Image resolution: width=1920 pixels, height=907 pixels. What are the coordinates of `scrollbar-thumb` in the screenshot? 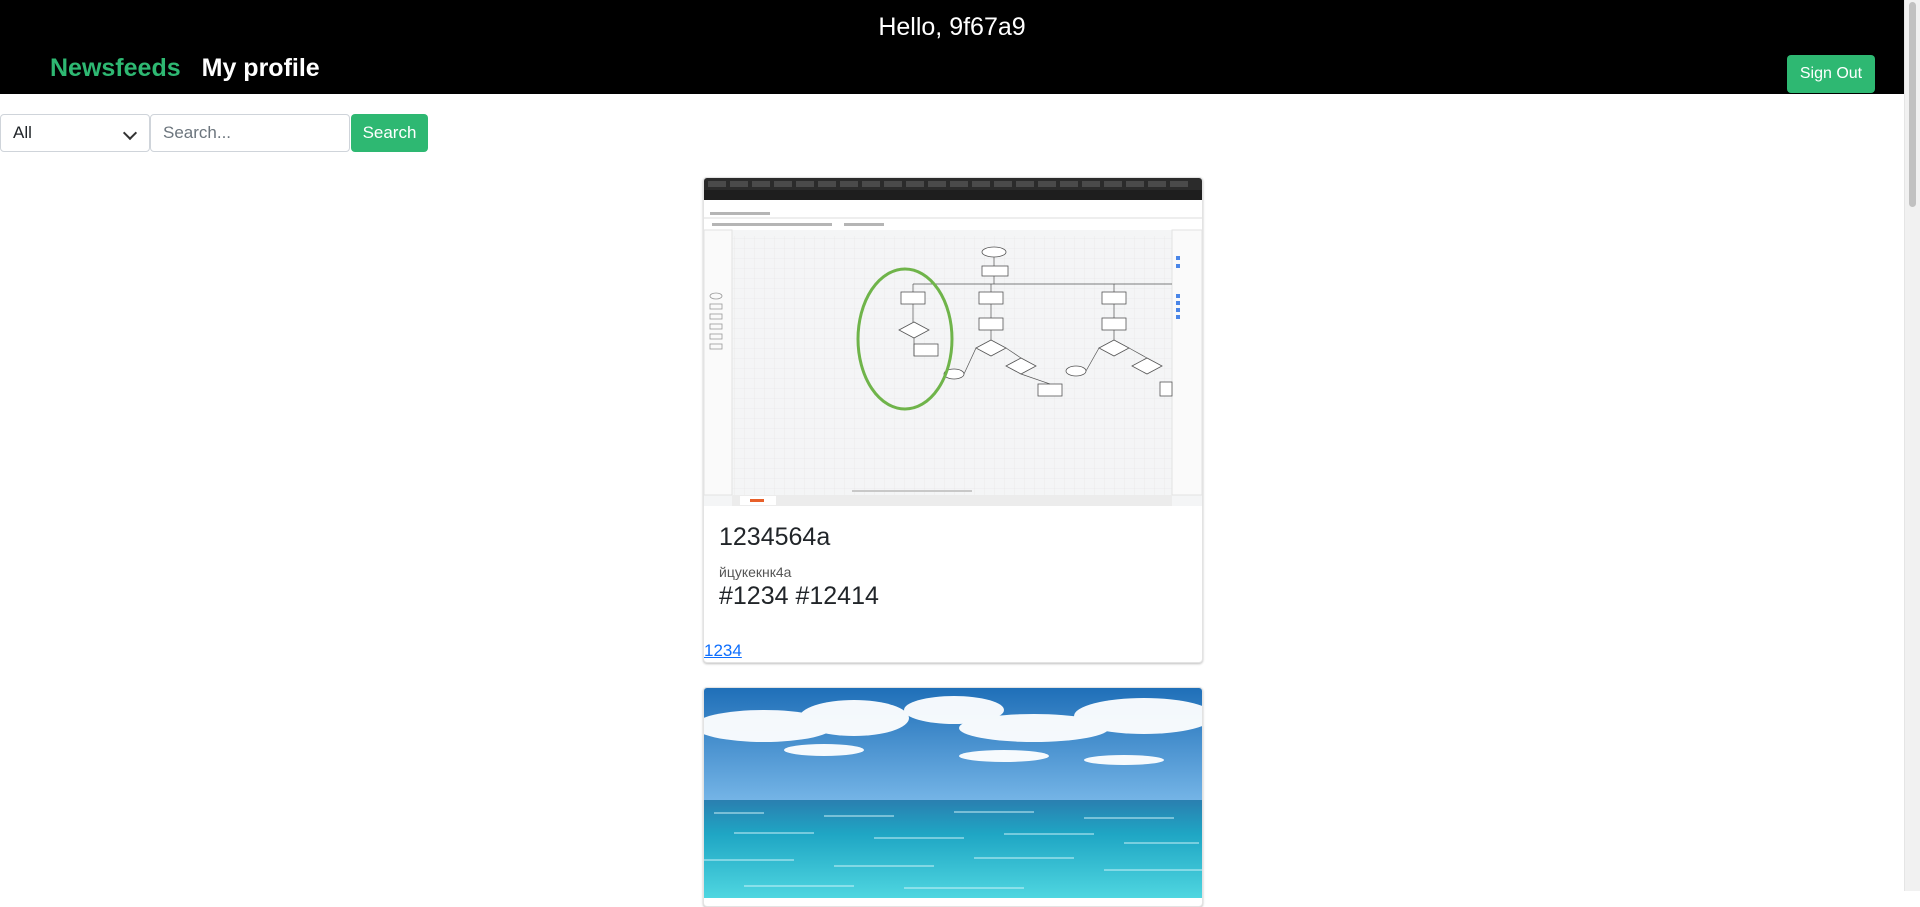 It's located at (1912, 104).